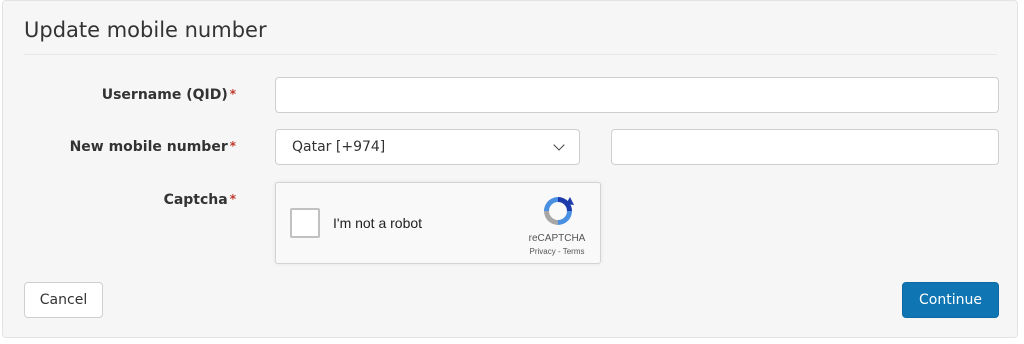 Image resolution: width=1024 pixels, height=344 pixels. I want to click on page-title: Update mobile number, so click(145, 30).